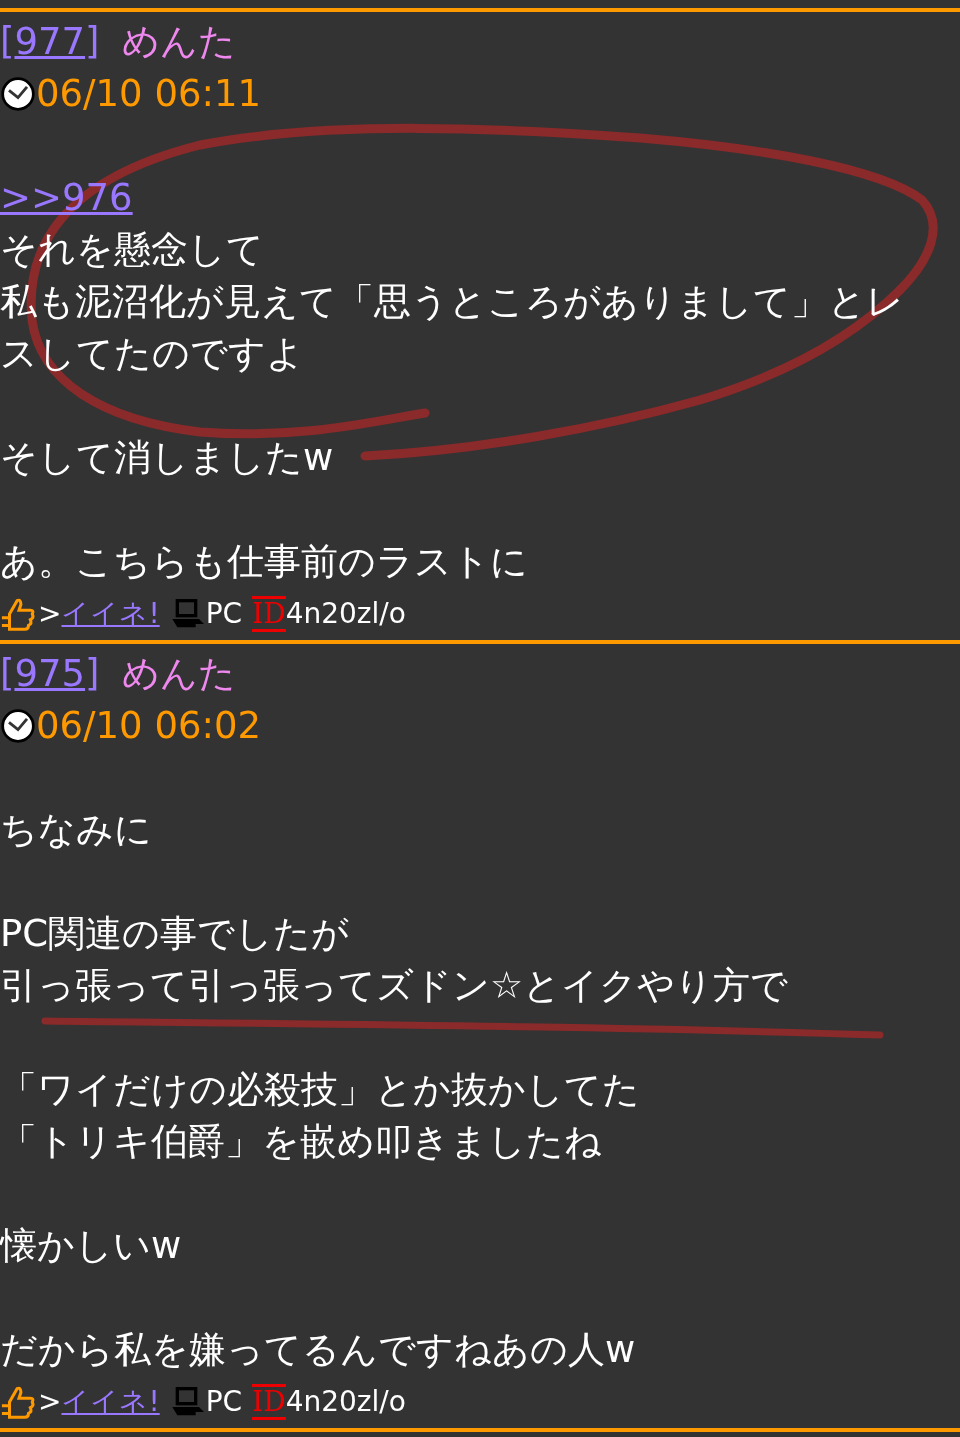  What do you see at coordinates (50, 42) in the screenshot?
I see `post-number: [977]` at bounding box center [50, 42].